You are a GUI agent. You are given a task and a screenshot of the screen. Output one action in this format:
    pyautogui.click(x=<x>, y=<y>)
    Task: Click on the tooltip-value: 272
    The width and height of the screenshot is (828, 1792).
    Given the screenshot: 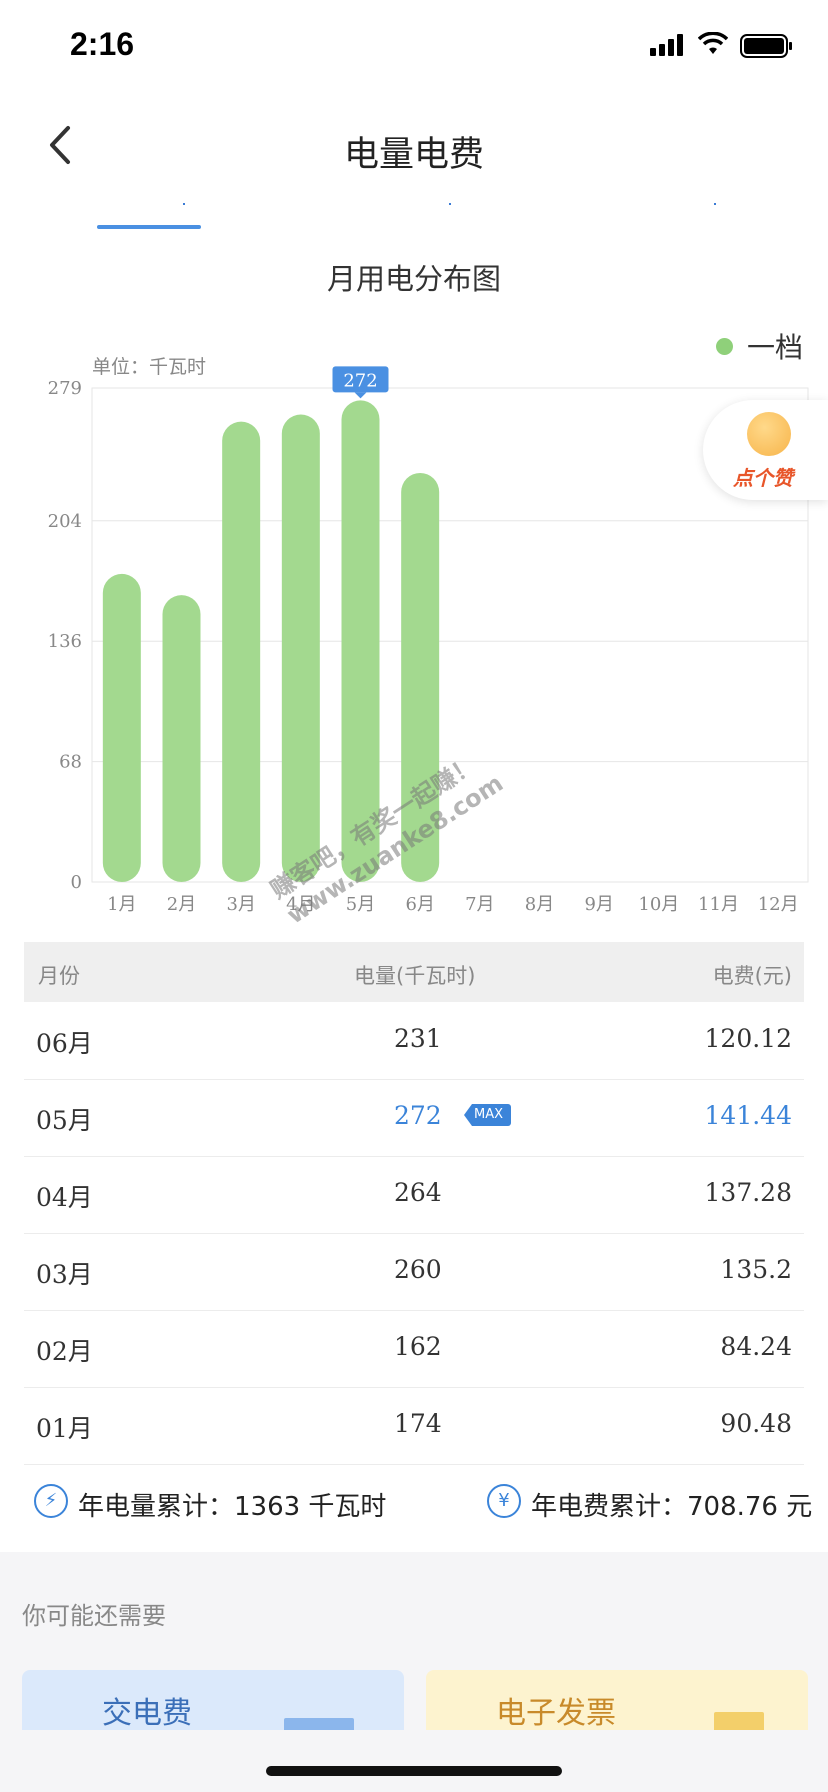 What is the action you would take?
    pyautogui.click(x=360, y=380)
    